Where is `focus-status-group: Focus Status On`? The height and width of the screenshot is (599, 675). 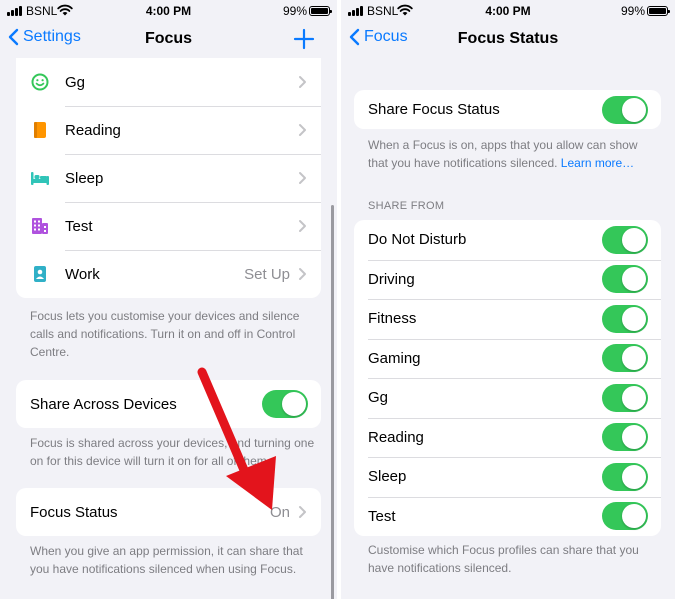
focus-status-group: Focus Status On is located at coordinates (168, 512).